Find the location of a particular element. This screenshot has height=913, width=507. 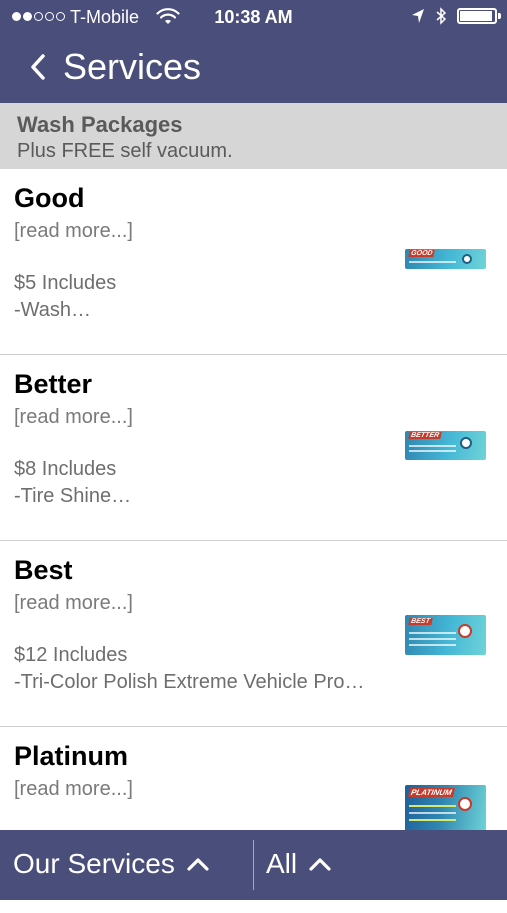

thumbnail-tag: BEST is located at coordinates (420, 621).